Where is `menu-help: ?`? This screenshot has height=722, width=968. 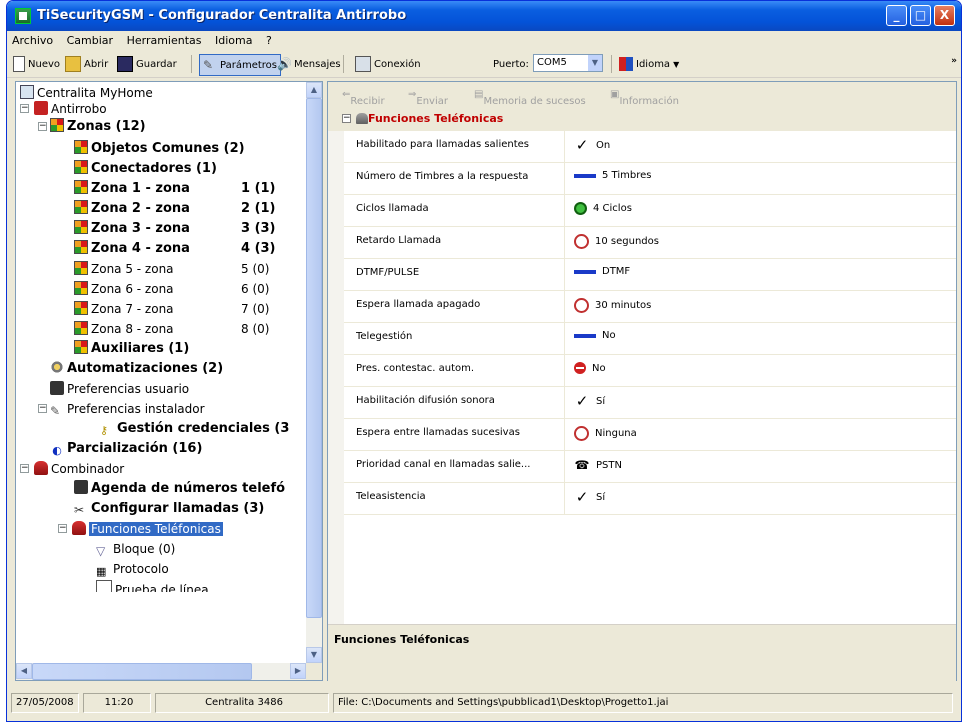 menu-help: ? is located at coordinates (269, 39).